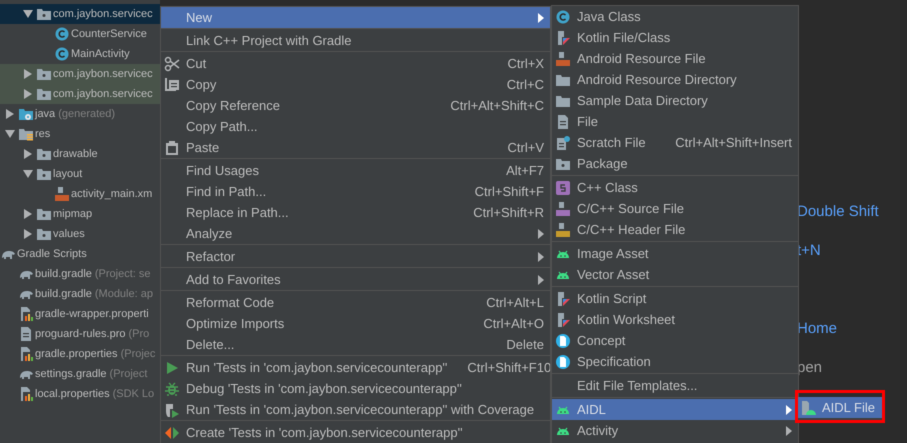  Describe the element at coordinates (675, 58) in the screenshot. I see `menu-item: Android Resource File` at that location.